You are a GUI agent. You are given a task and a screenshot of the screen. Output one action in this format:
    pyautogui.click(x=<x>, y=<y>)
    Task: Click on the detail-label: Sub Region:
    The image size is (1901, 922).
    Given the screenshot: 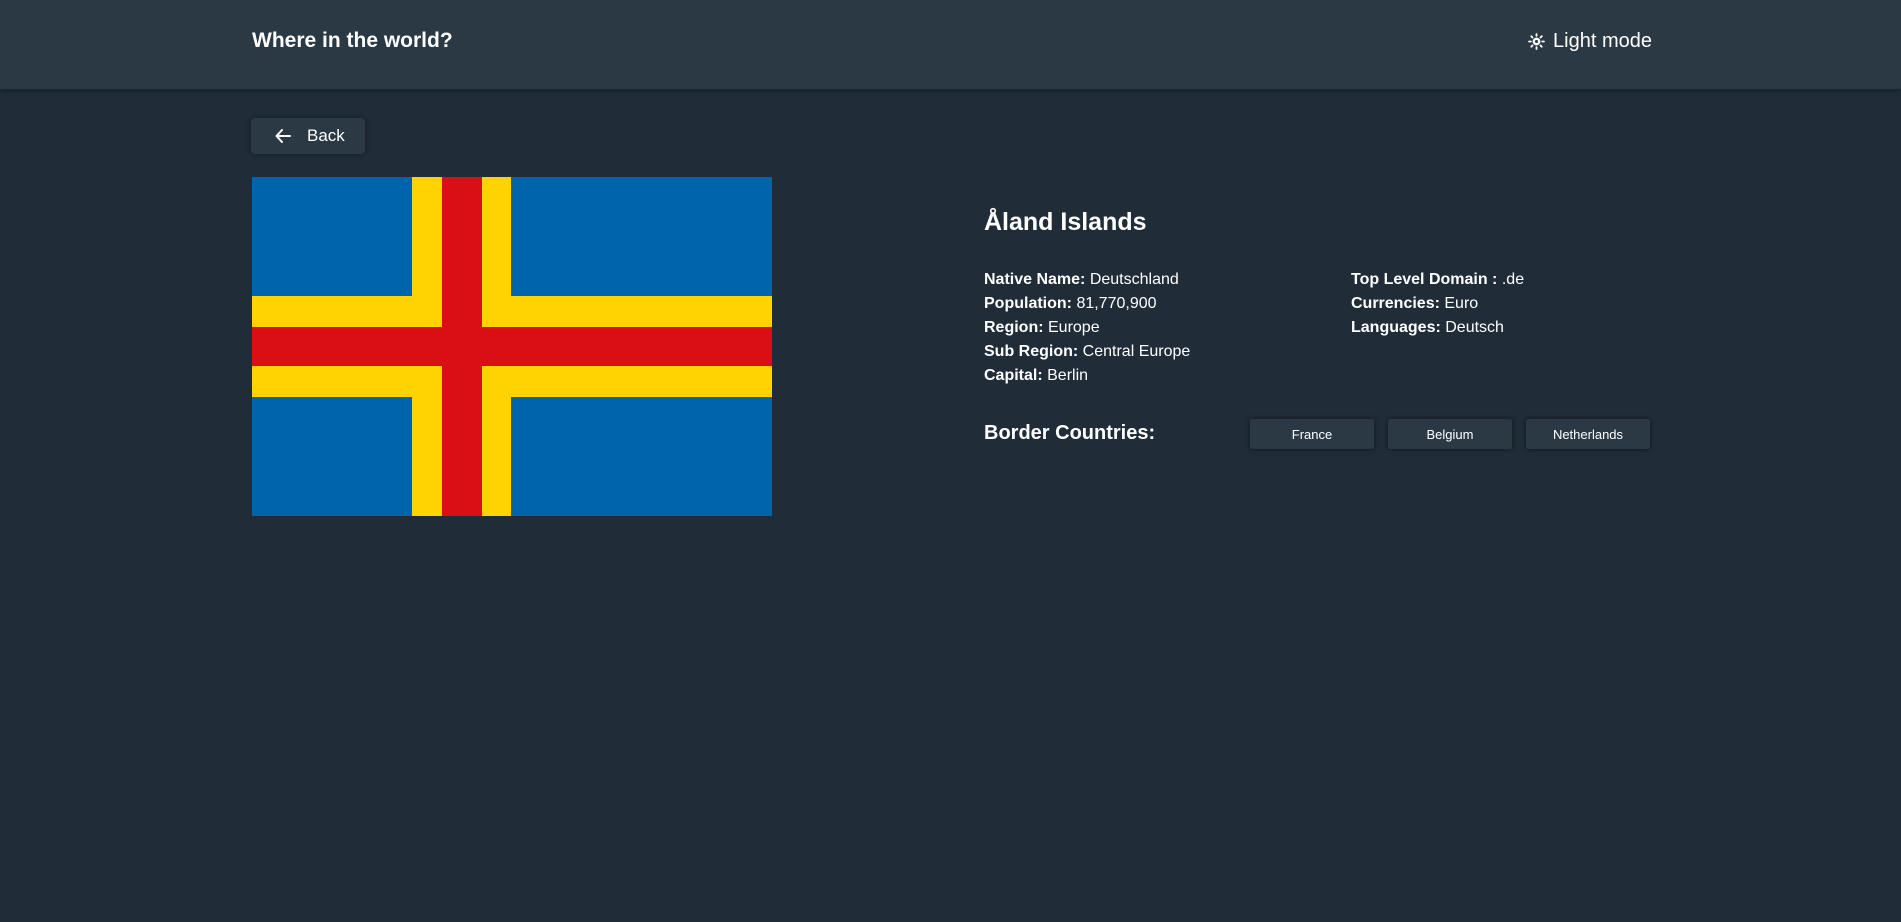 What is the action you would take?
    pyautogui.click(x=1031, y=351)
    